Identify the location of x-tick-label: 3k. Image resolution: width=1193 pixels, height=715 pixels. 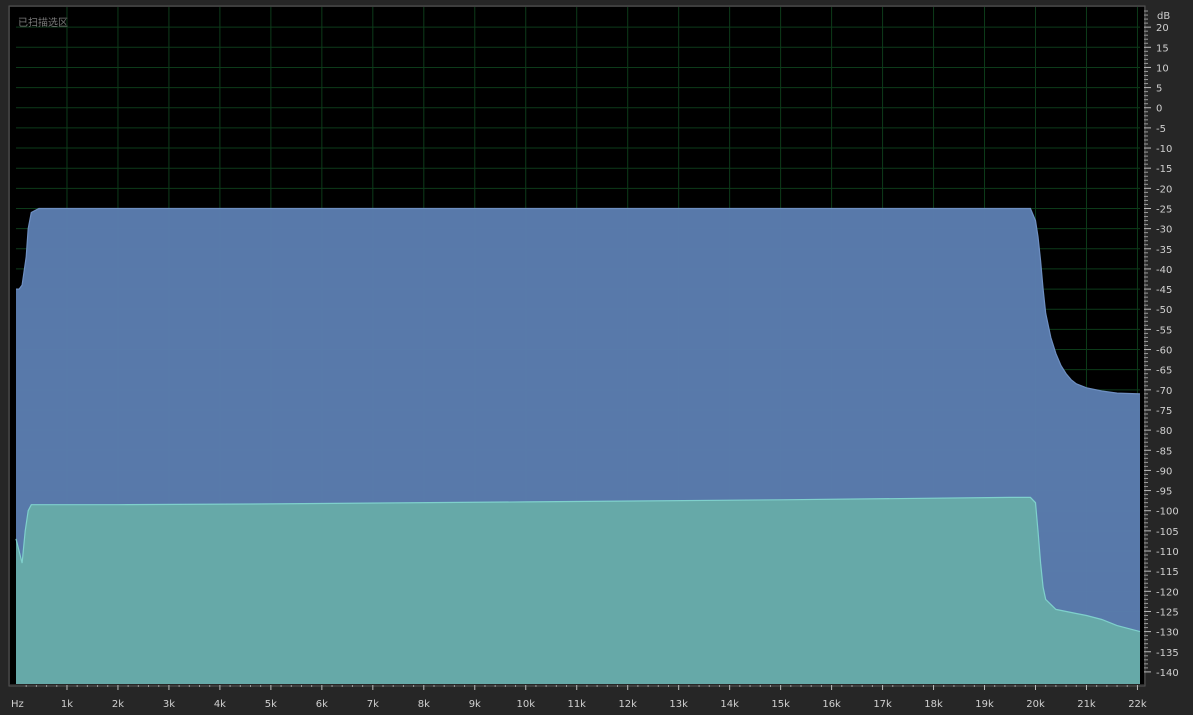
(169, 704).